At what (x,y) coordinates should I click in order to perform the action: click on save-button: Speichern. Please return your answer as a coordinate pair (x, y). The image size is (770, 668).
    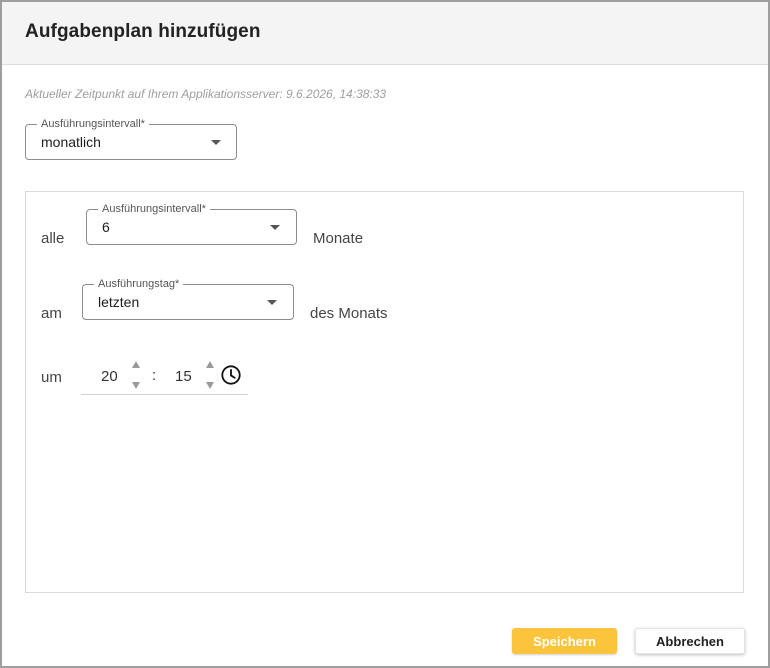
    Looking at the image, I should click on (564, 641).